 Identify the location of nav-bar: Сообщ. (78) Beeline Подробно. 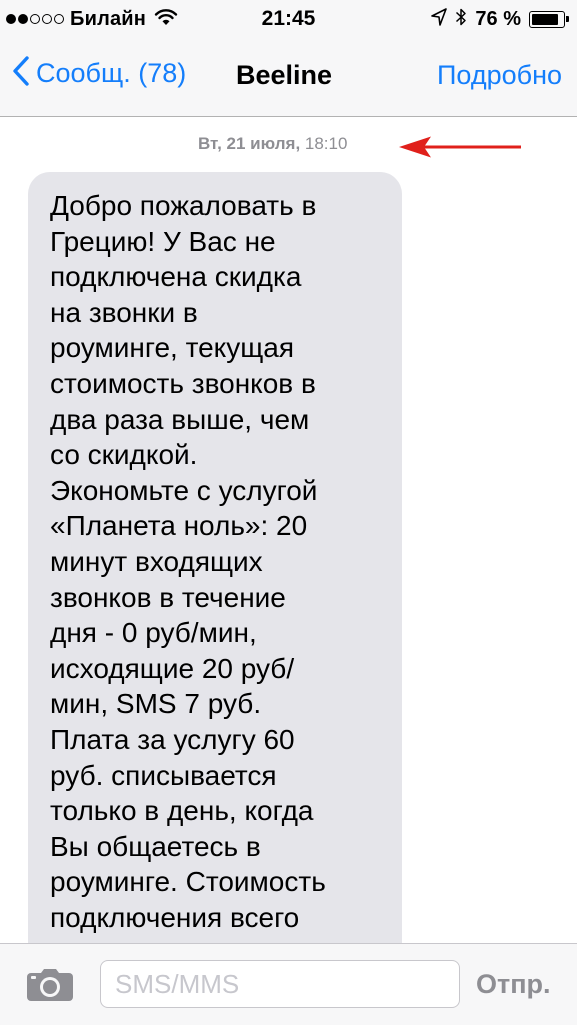
(288, 78).